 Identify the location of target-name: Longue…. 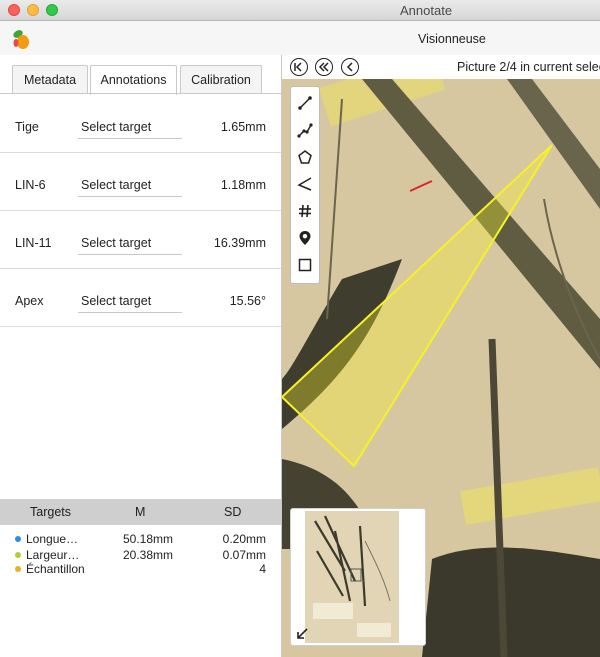
(52, 539).